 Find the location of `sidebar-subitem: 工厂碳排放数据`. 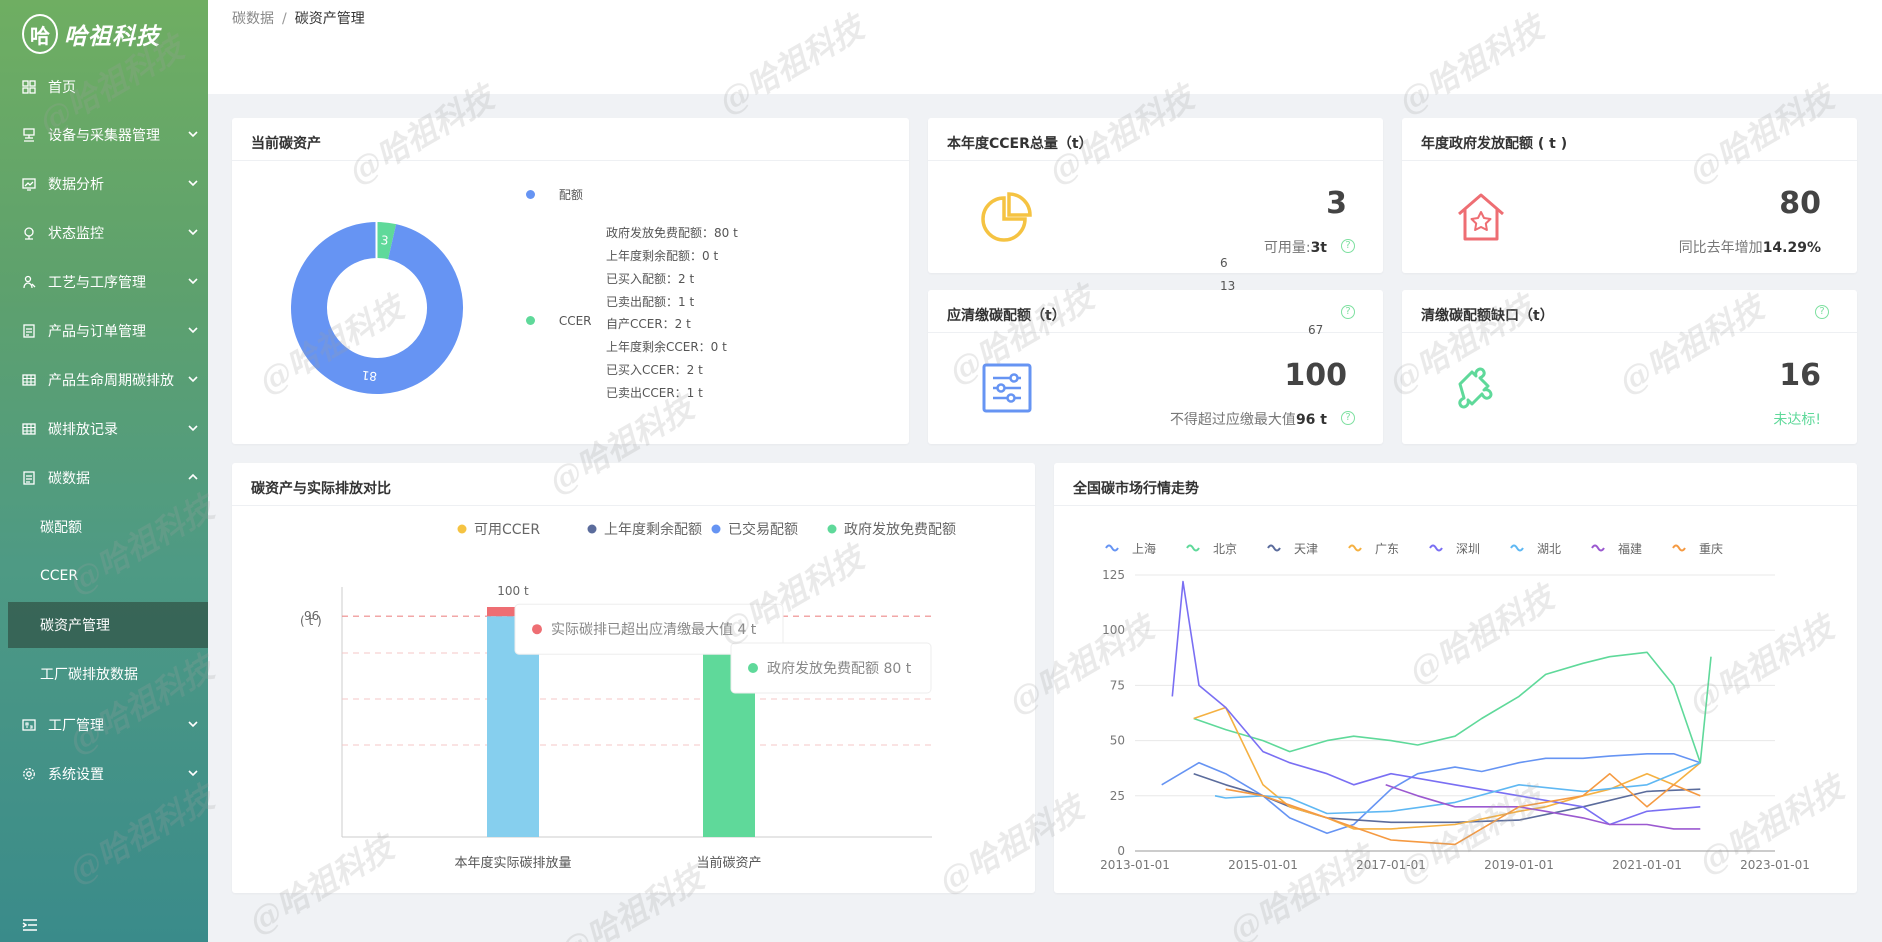

sidebar-subitem: 工厂碳排放数据 is located at coordinates (104, 674).